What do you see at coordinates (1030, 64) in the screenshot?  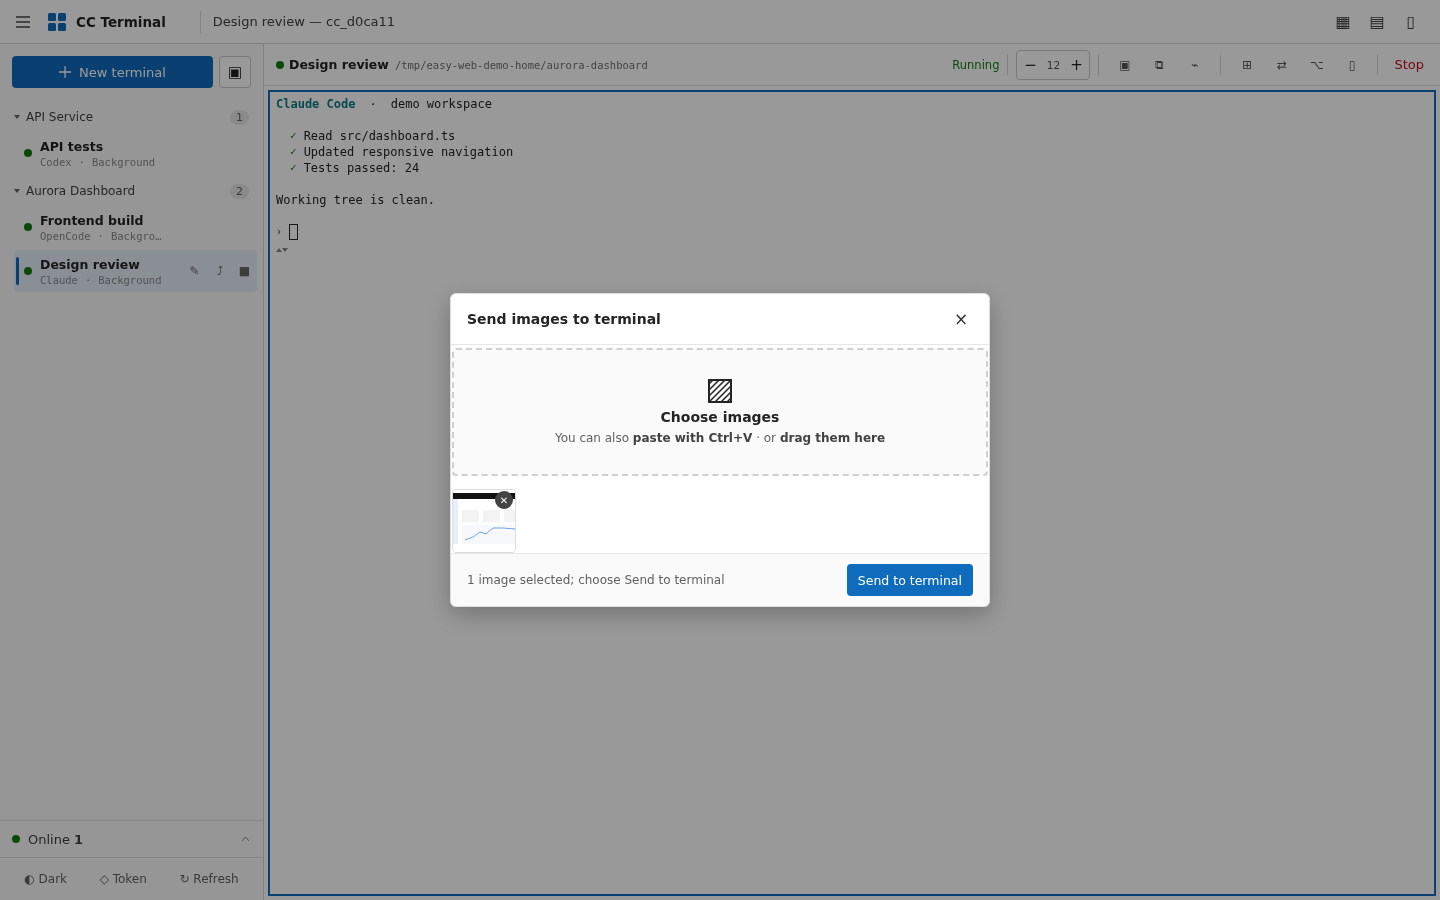 I see `decrease-button: −` at bounding box center [1030, 64].